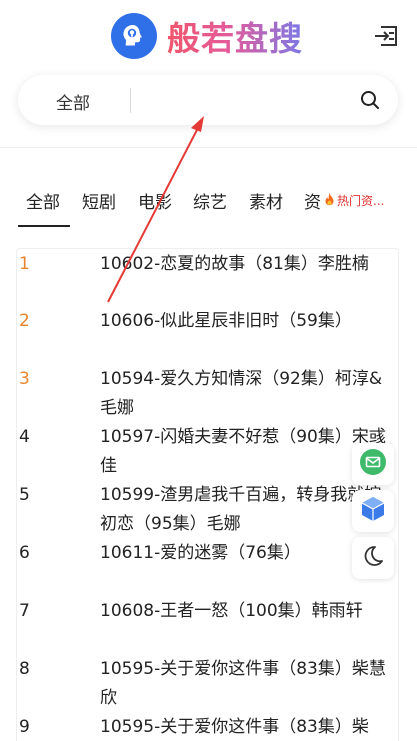 The width and height of the screenshot is (417, 741). Describe the element at coordinates (24, 553) in the screenshot. I see `rank-number: 6` at that location.